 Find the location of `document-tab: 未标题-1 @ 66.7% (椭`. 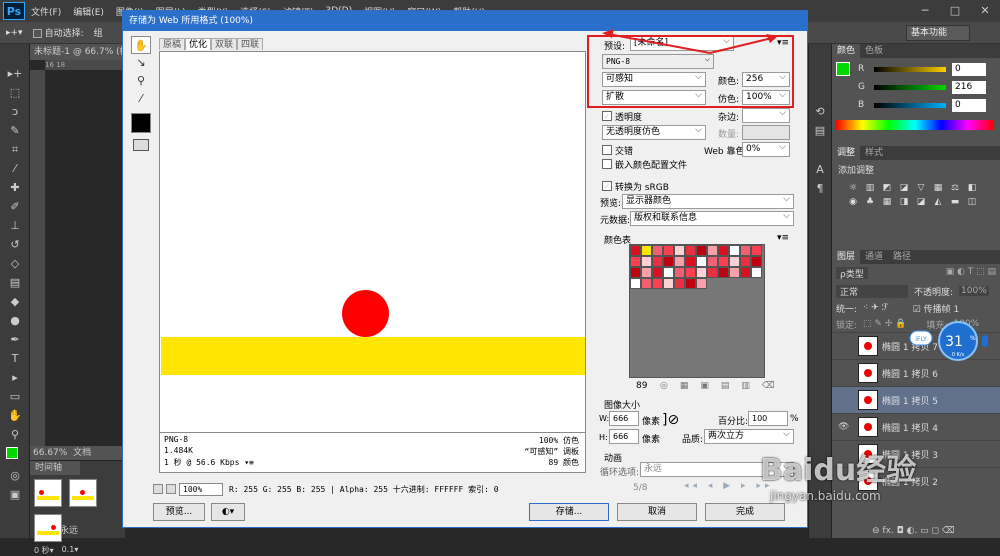

document-tab: 未标题-1 @ 66.7% (椭 is located at coordinates (77, 52).